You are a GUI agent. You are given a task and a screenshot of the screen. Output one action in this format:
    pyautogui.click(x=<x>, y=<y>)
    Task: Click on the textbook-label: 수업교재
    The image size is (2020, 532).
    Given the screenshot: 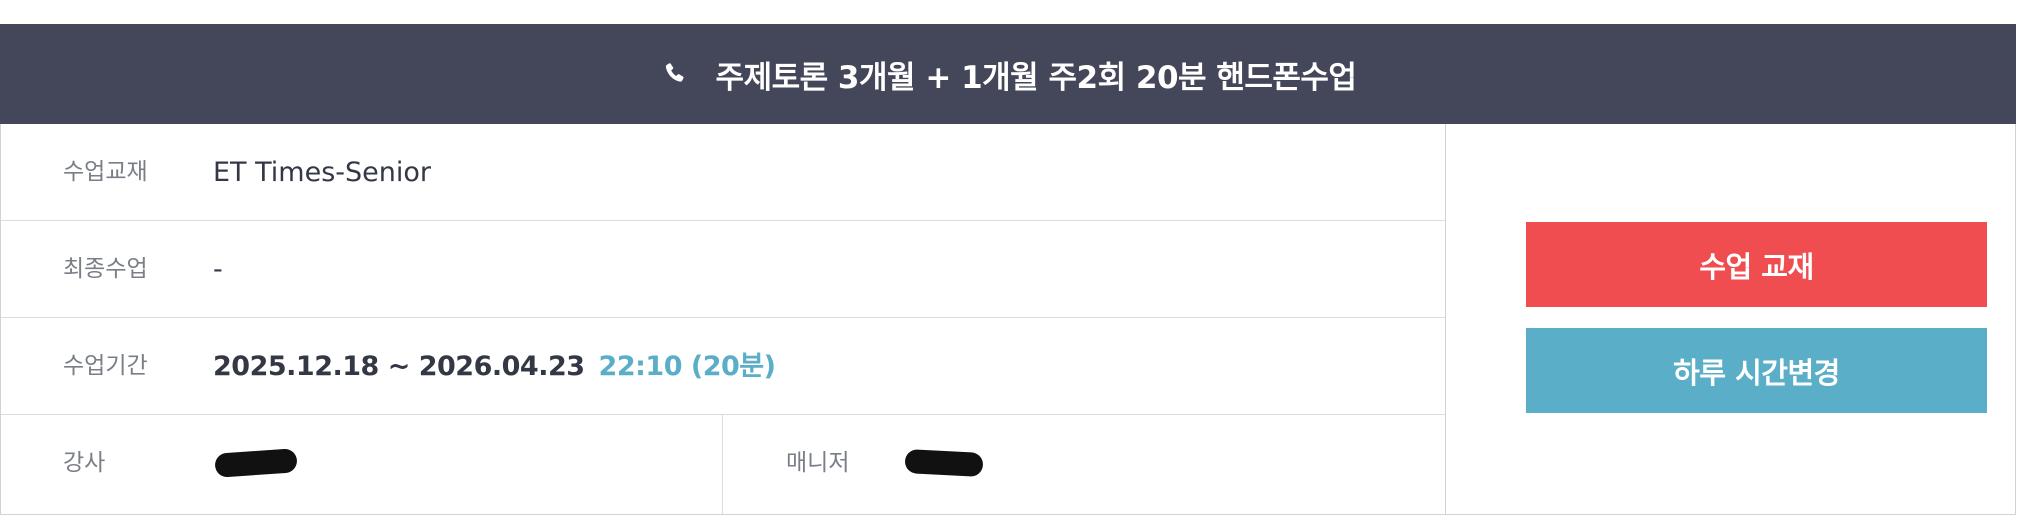 What is the action you would take?
    pyautogui.click(x=105, y=172)
    